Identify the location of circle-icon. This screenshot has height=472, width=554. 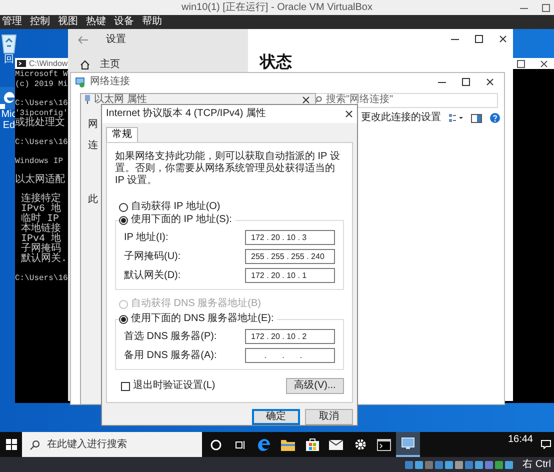
(216, 444).